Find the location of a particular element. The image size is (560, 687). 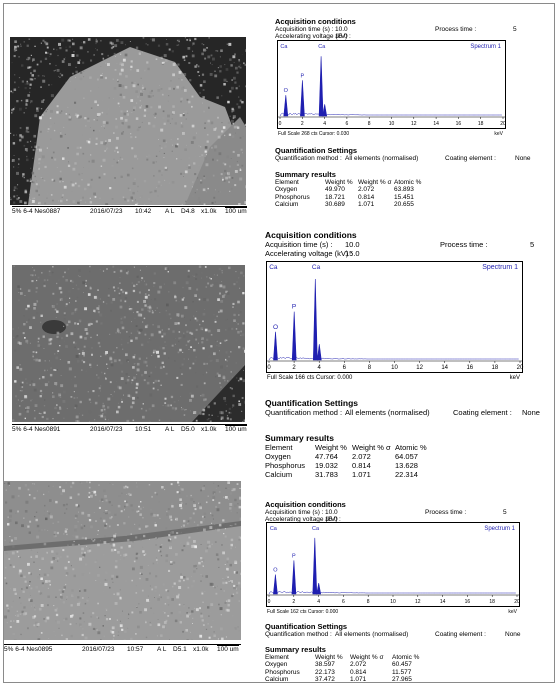

table-cell: 20.655 is located at coordinates (404, 204).